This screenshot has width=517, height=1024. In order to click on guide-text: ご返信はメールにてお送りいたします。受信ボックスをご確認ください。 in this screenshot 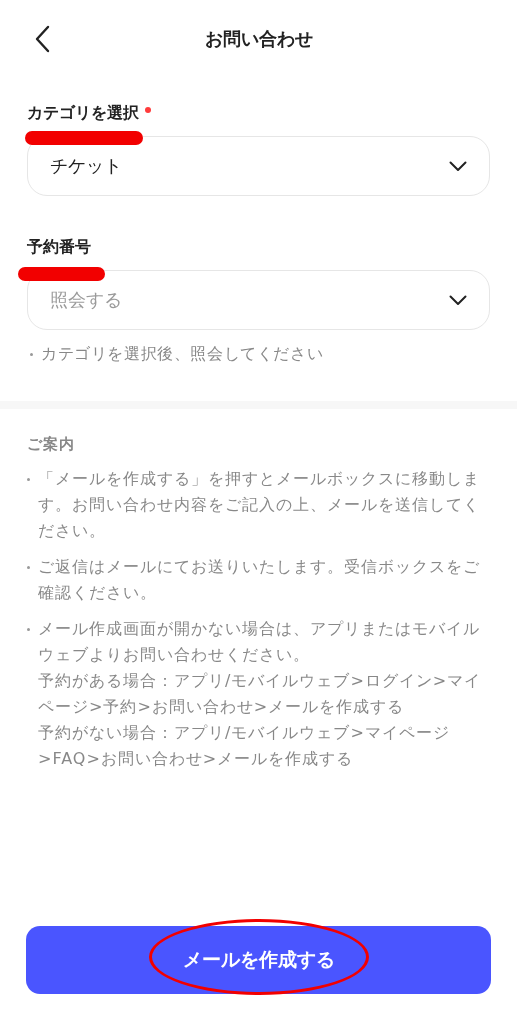, I will do `click(259, 580)`.